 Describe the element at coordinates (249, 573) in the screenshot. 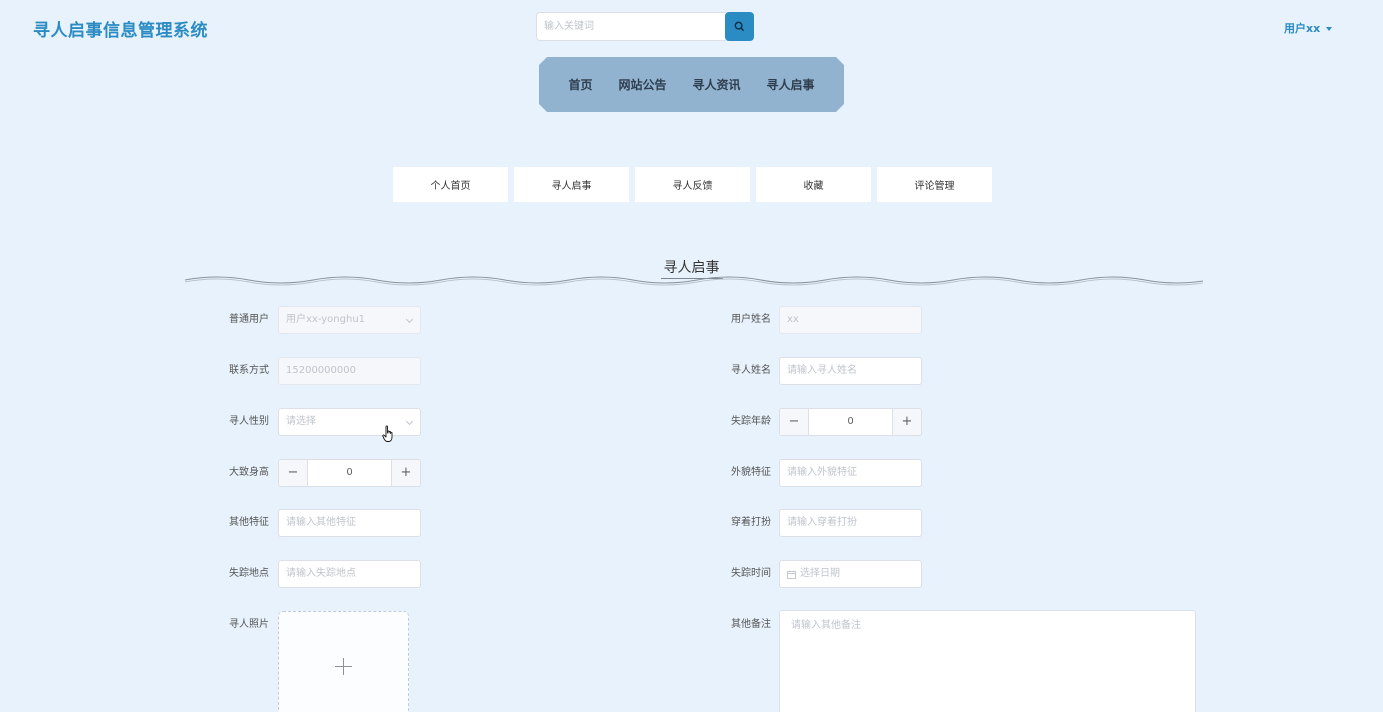

I see `label-location: 失踪地点` at that location.